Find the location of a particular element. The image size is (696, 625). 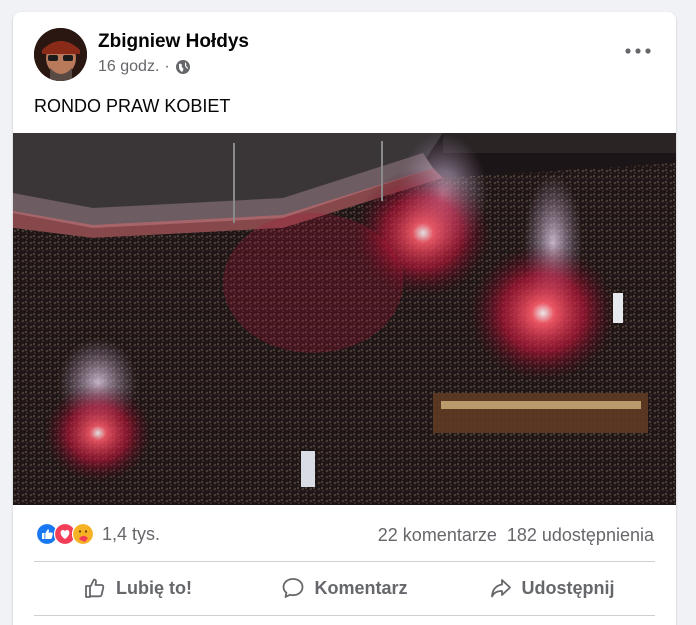

share-icon is located at coordinates (500, 588).